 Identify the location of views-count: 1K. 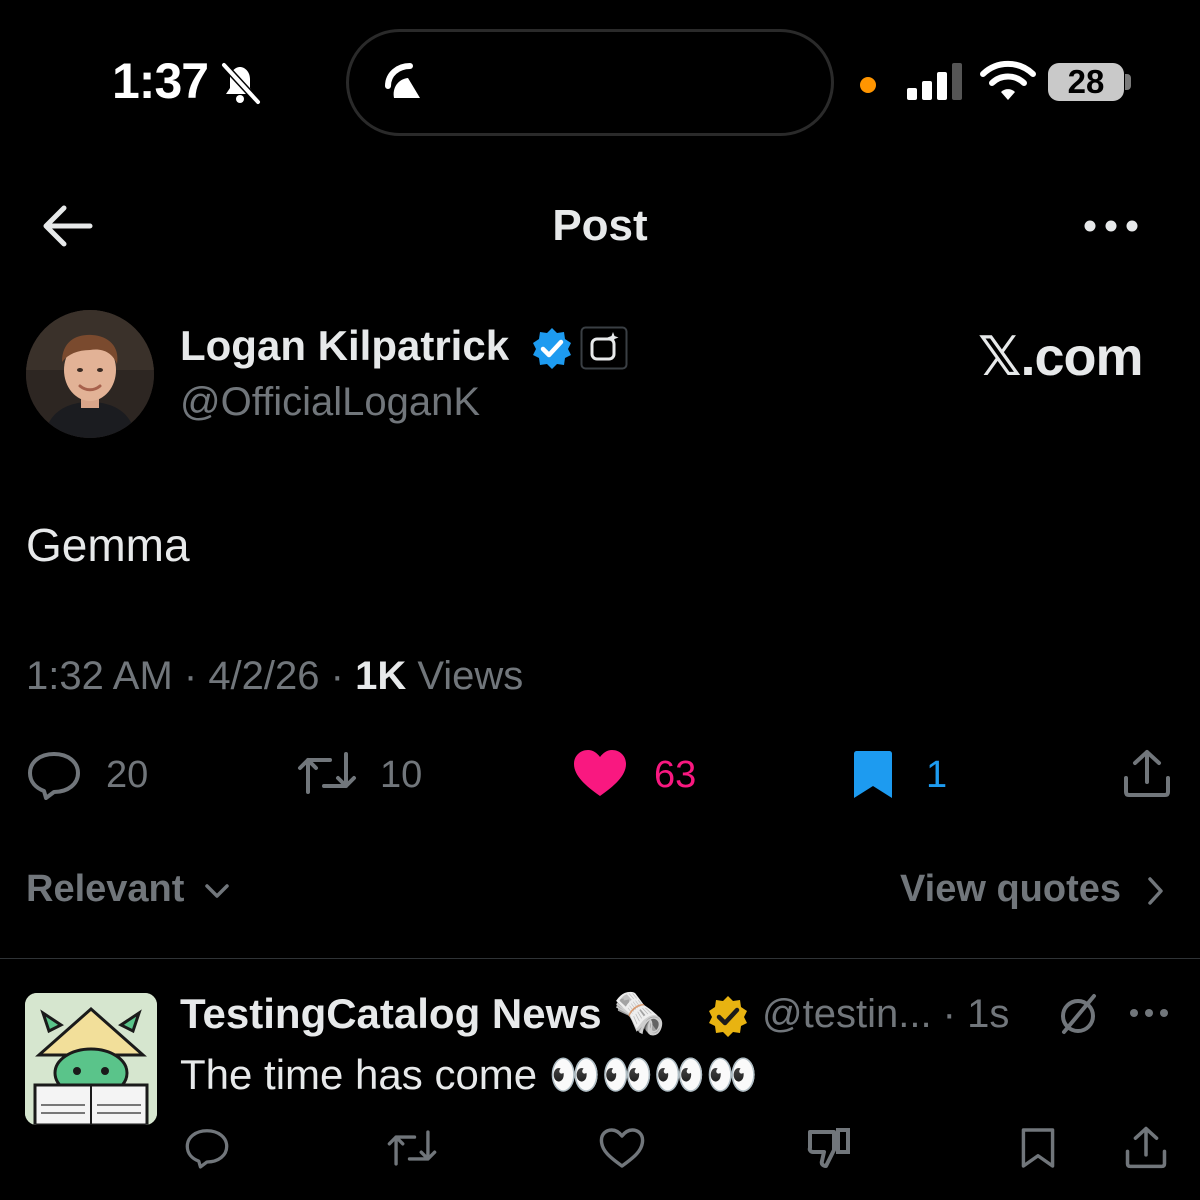
(381, 676).